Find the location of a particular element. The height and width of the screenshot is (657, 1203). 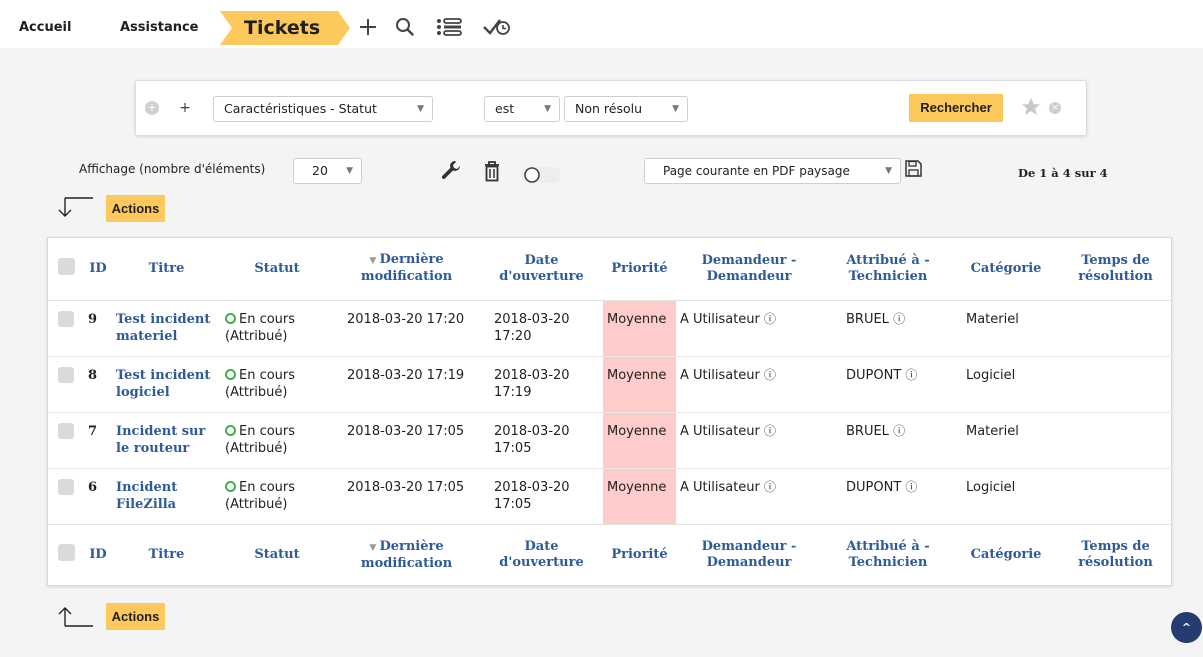

plus-icon is located at coordinates (368, 27).